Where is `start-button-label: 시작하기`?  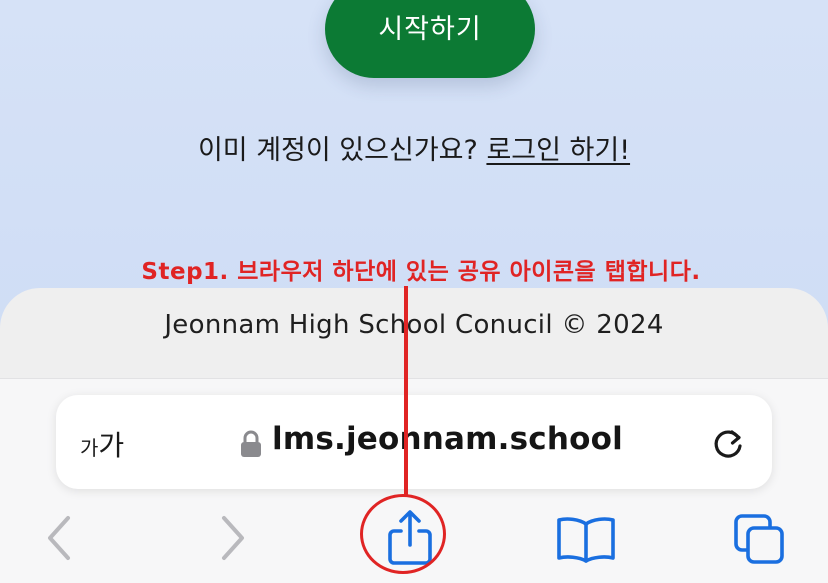 start-button-label: 시작하기 is located at coordinates (430, 29).